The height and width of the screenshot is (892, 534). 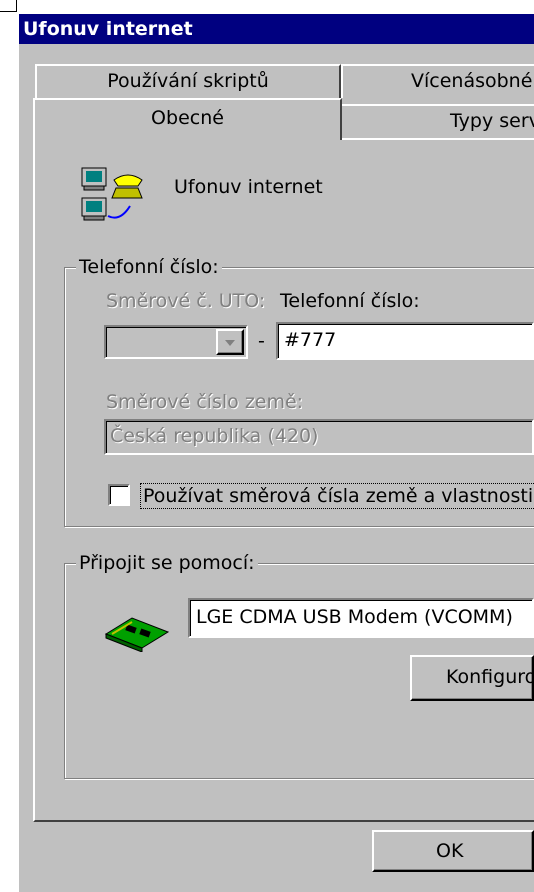 I want to click on modem-select: LGE CDMA USB Modem (VCOMM), so click(x=361, y=618).